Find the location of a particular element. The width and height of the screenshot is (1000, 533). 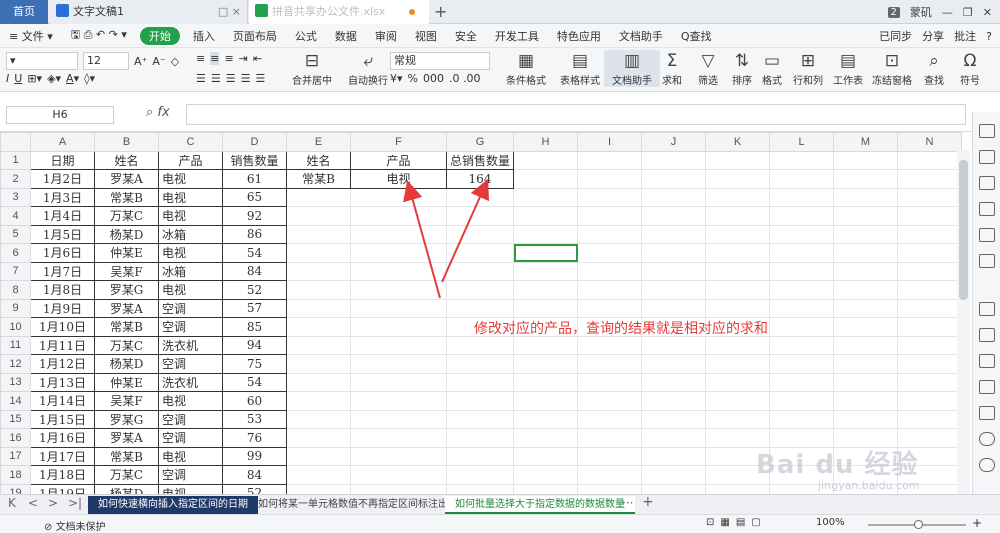

shapes-icon is located at coordinates (987, 157).